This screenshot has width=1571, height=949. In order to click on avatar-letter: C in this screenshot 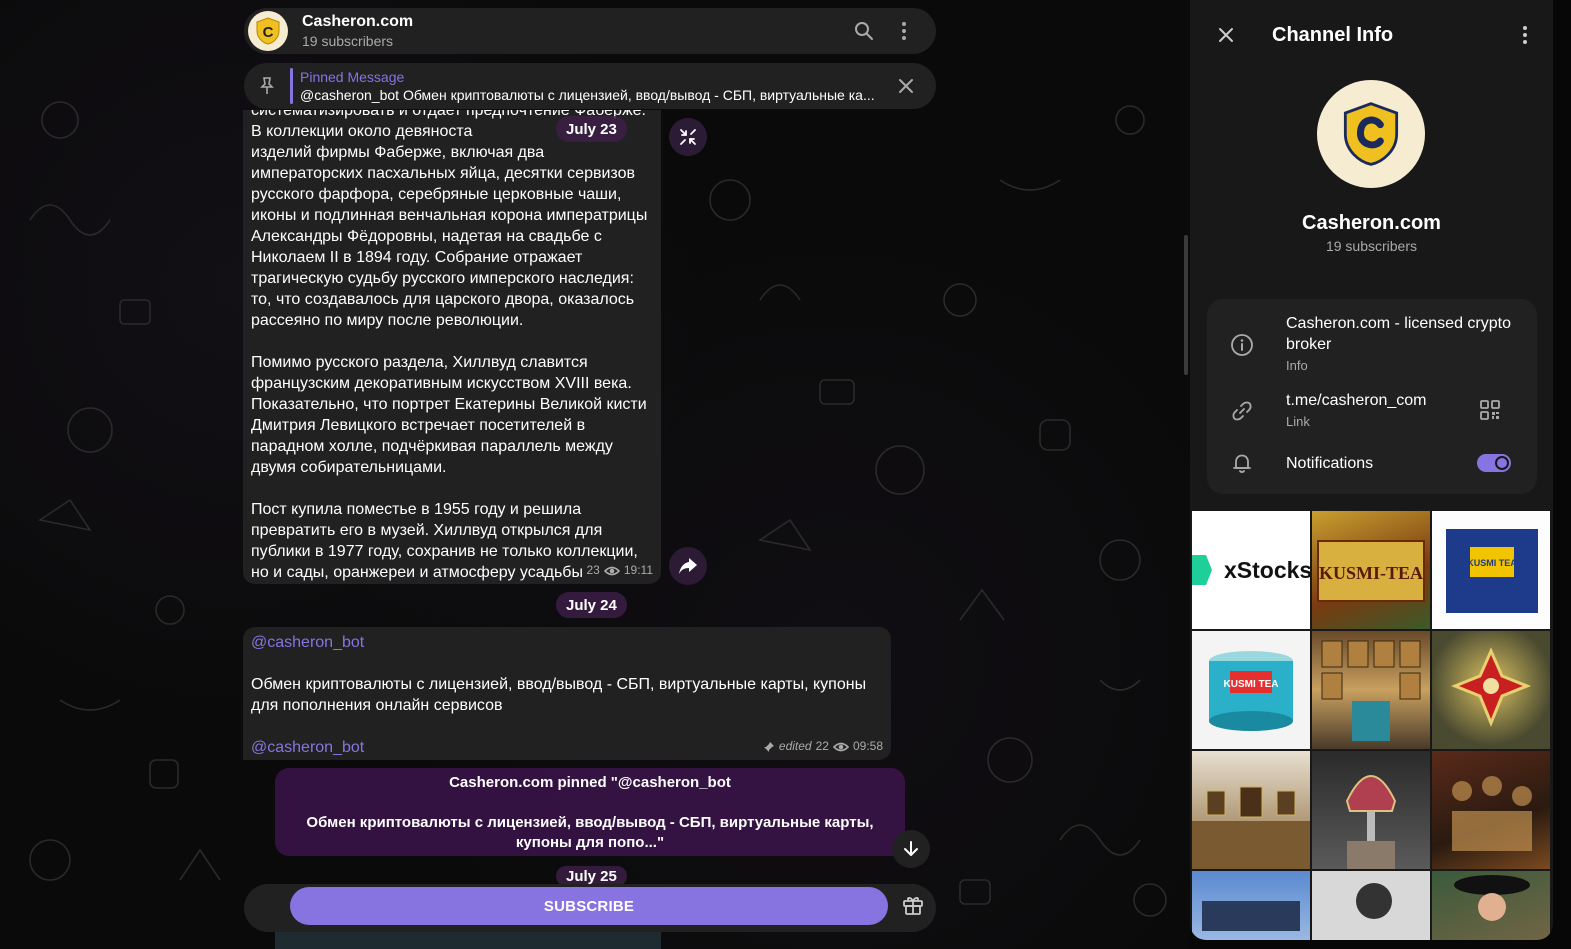, I will do `click(268, 32)`.